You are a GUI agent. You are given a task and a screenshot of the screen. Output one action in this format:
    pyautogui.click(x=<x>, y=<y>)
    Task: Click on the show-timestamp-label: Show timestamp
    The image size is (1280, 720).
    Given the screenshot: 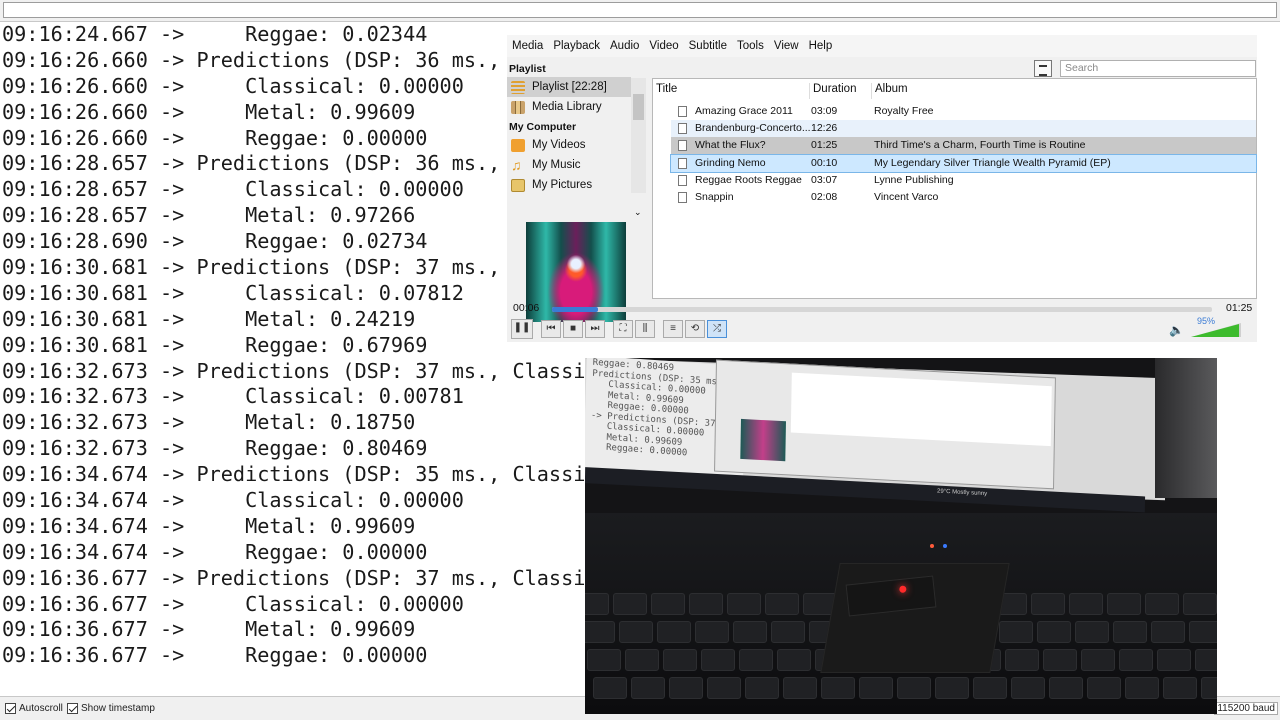 What is the action you would take?
    pyautogui.click(x=118, y=708)
    